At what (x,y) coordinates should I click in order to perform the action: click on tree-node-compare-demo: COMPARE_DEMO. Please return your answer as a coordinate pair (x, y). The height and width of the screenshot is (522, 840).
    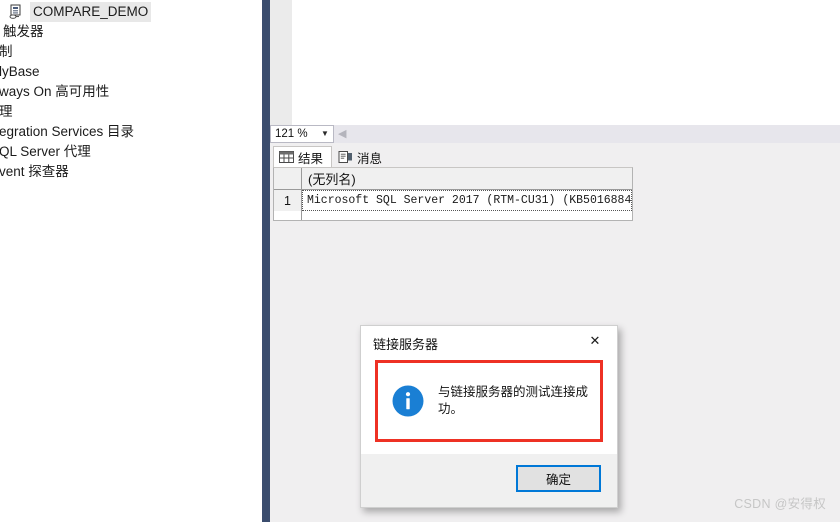
    Looking at the image, I should click on (131, 12).